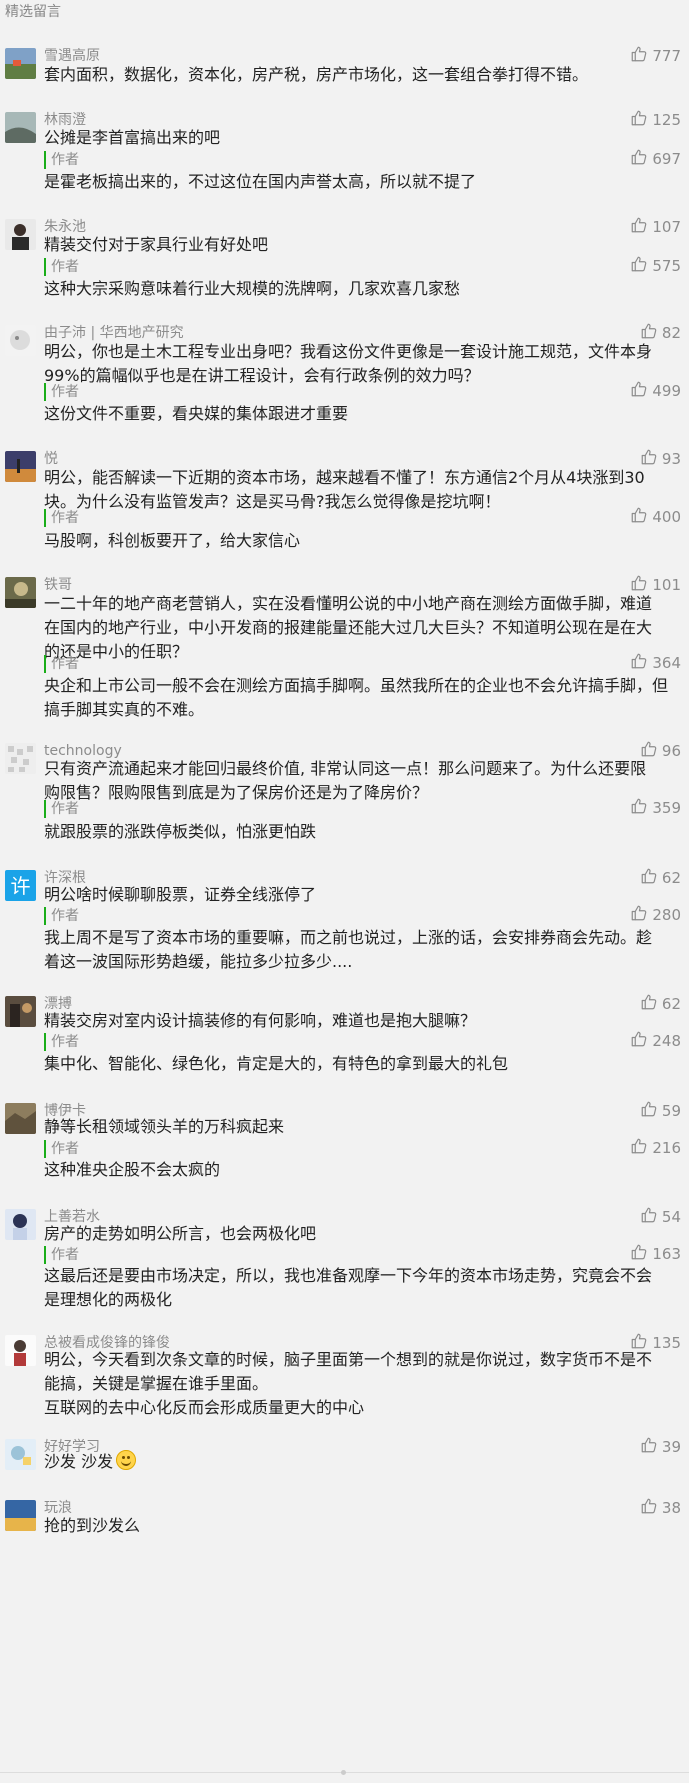 Image resolution: width=689 pixels, height=1783 pixels. I want to click on reply-text-line: 我上周不是写了资本市场的重要嘛，而之前也说过，上涨的话，会安排券商会先动。趁, so click(348, 937).